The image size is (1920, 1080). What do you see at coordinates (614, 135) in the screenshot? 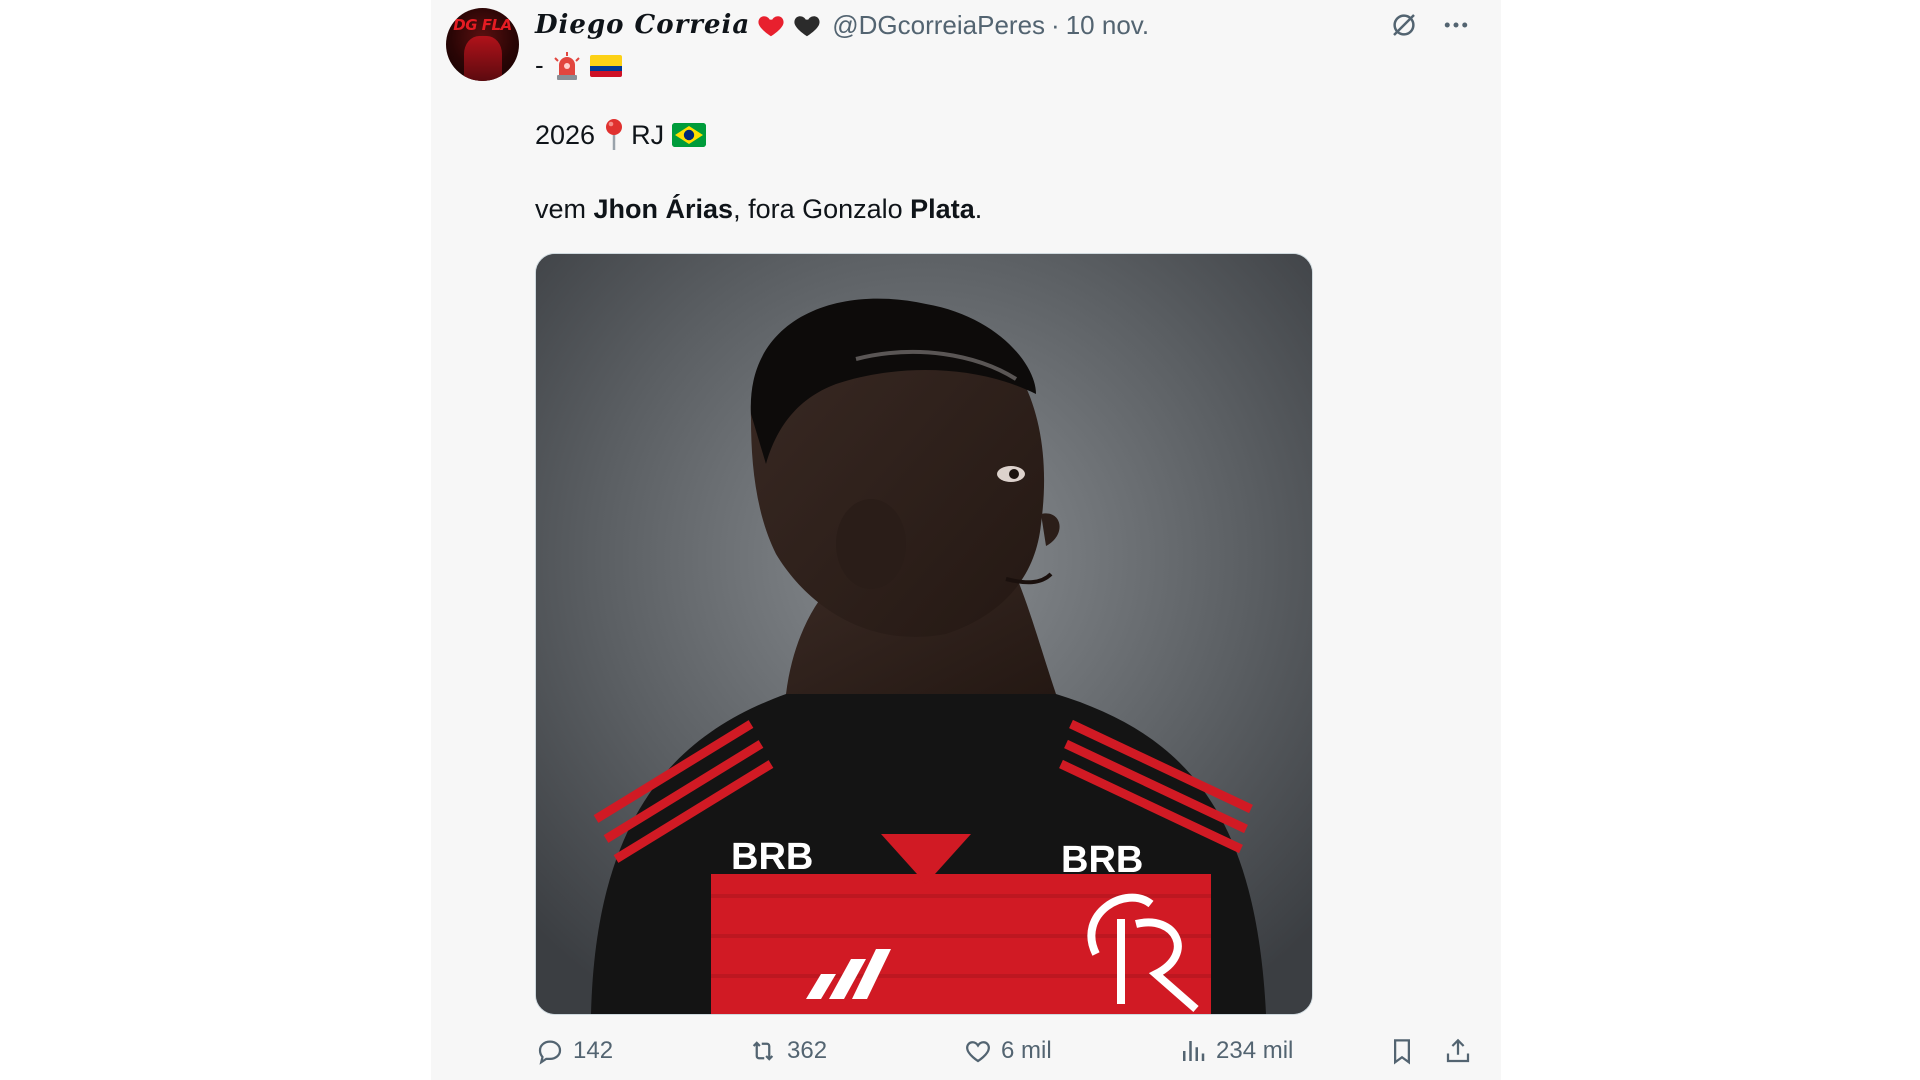
I see `round-pushpin-icon` at bounding box center [614, 135].